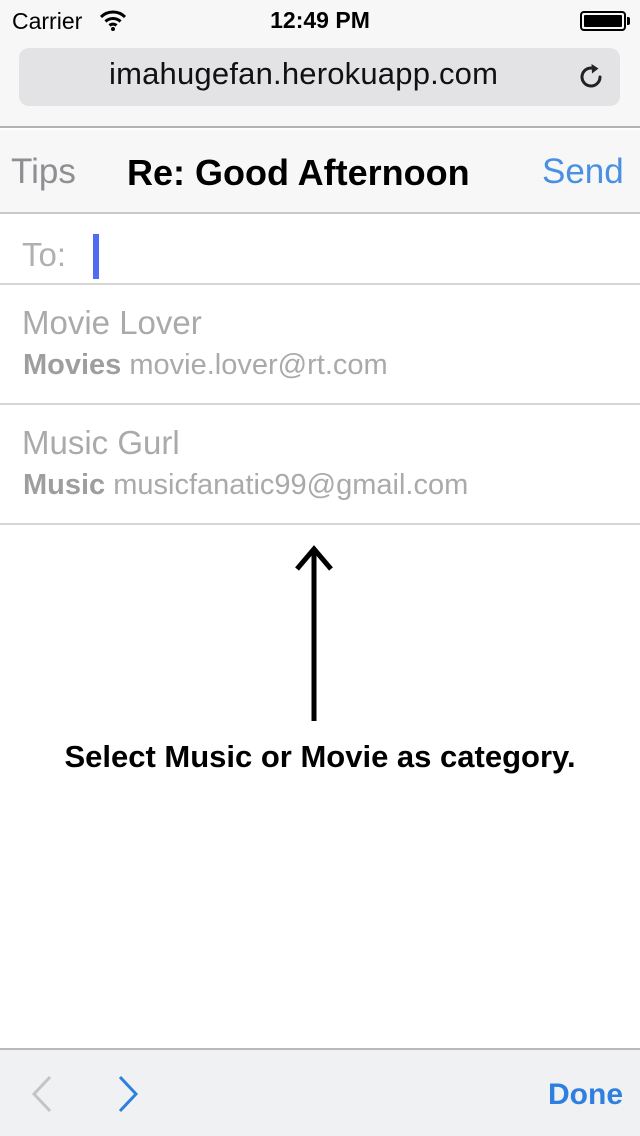  I want to click on status-bar: Carrier 12:49 PM, so click(320, 20).